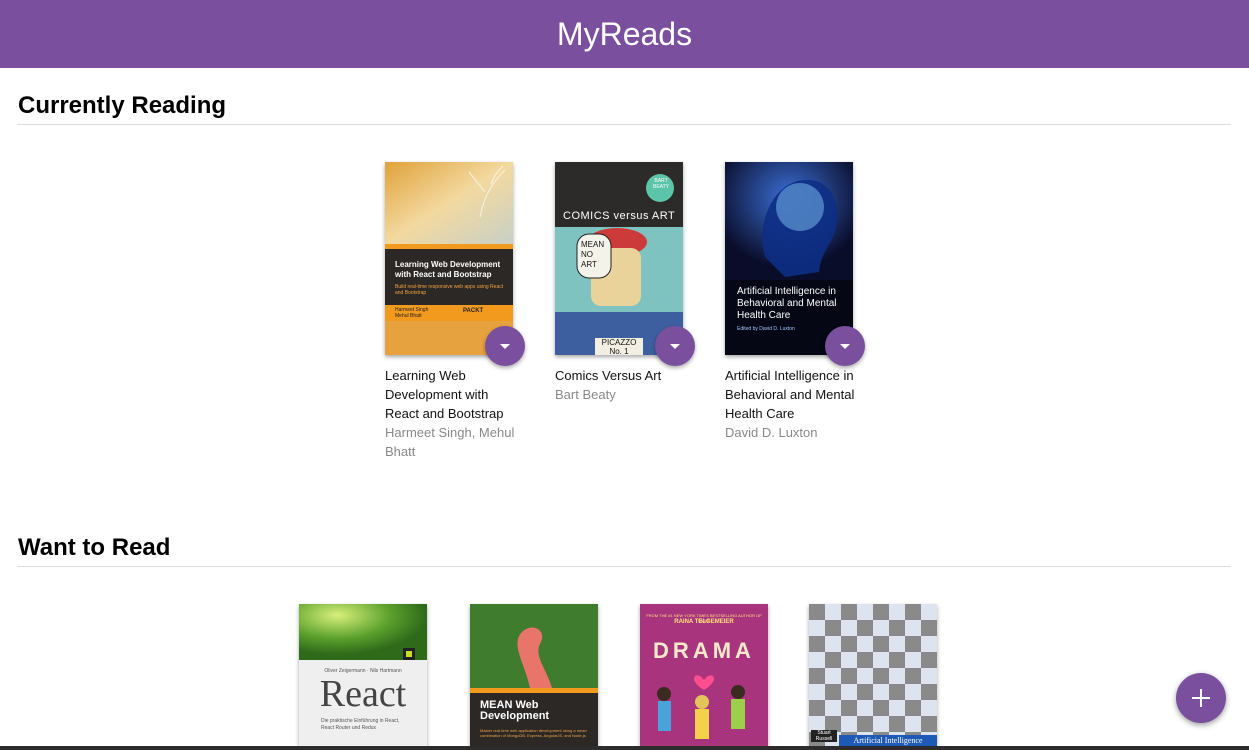  What do you see at coordinates (704, 650) in the screenshot?
I see `cover-headline: DRAMA` at bounding box center [704, 650].